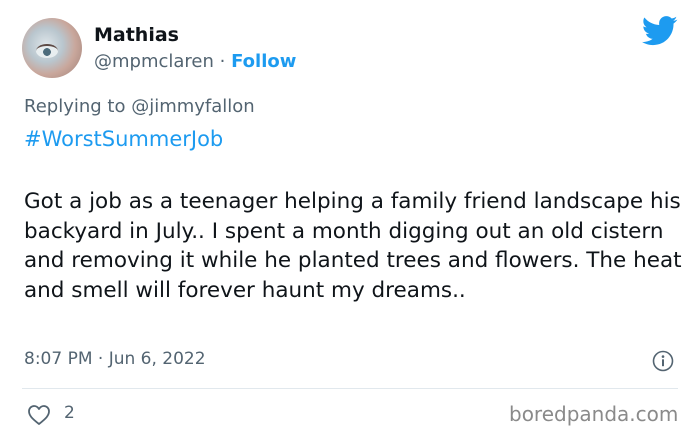  I want to click on author-handle: @mpmclaren, so click(154, 61).